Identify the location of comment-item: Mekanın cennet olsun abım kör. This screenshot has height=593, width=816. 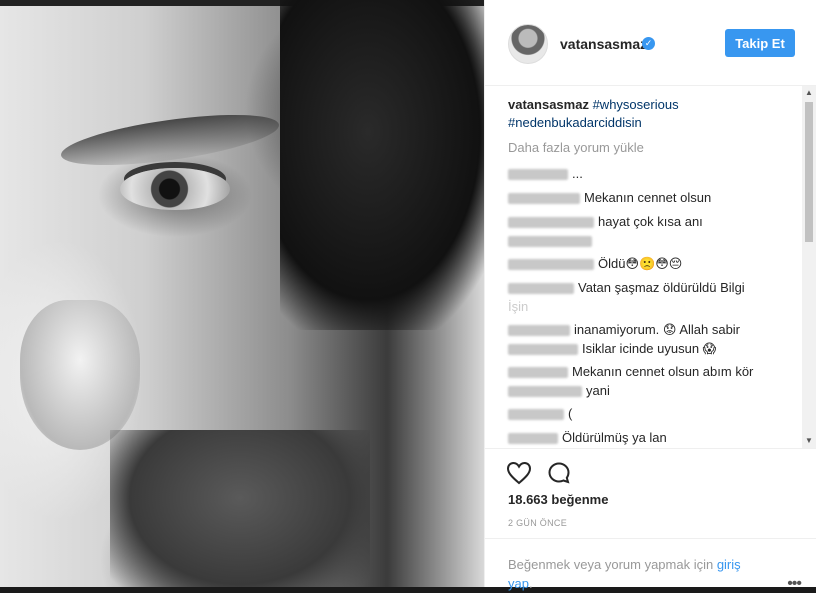
(648, 371).